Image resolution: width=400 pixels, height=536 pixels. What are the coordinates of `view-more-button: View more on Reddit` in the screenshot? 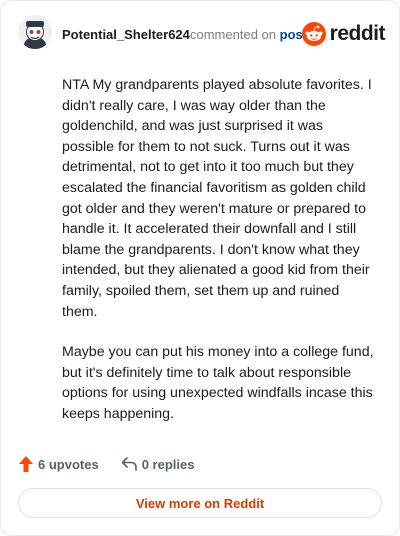 It's located at (200, 503).